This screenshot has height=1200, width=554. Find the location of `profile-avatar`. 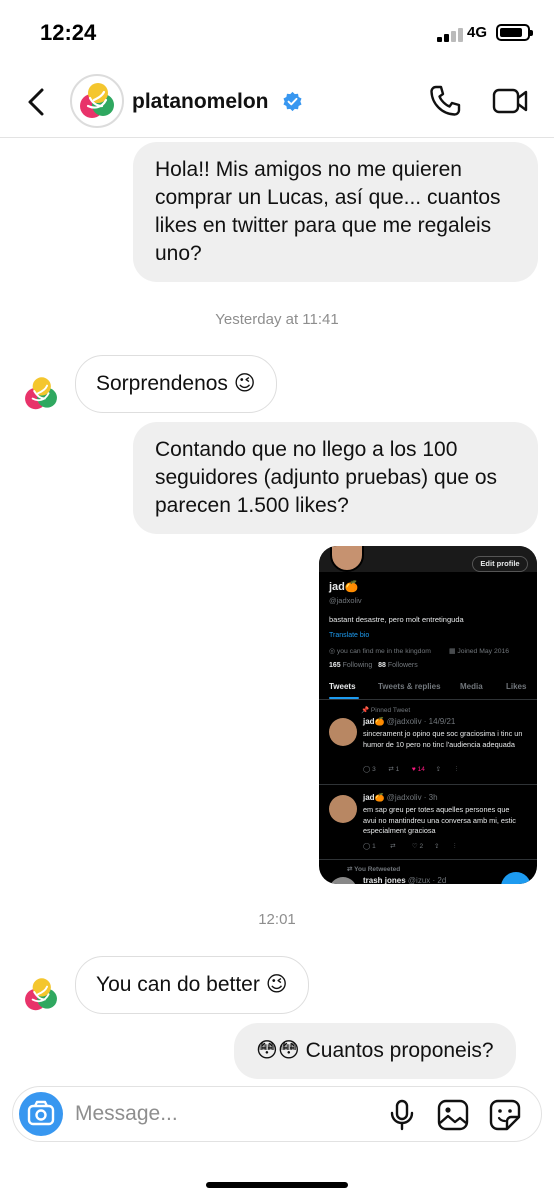

profile-avatar is located at coordinates (97, 101).